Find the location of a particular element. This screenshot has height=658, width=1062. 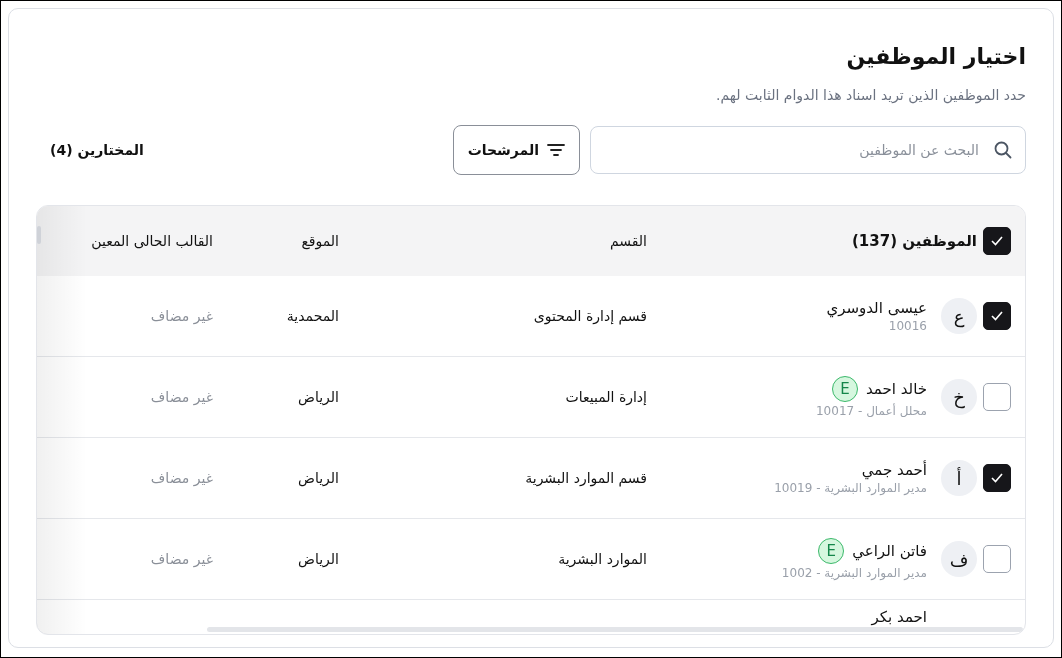

employee-name: أحمد جمي is located at coordinates (894, 470).